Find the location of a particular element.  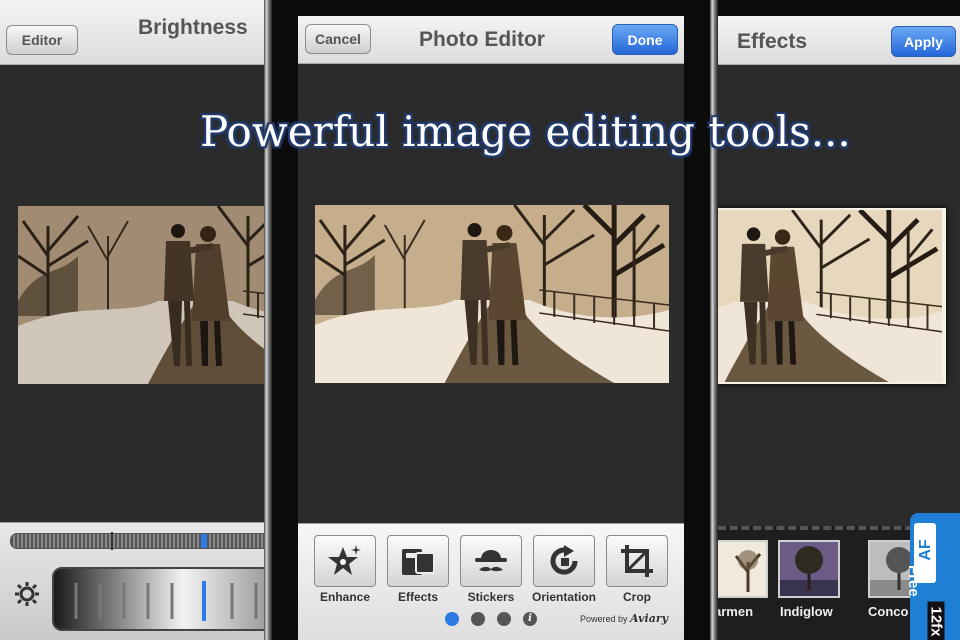

brightness-wheel is located at coordinates (158, 599).